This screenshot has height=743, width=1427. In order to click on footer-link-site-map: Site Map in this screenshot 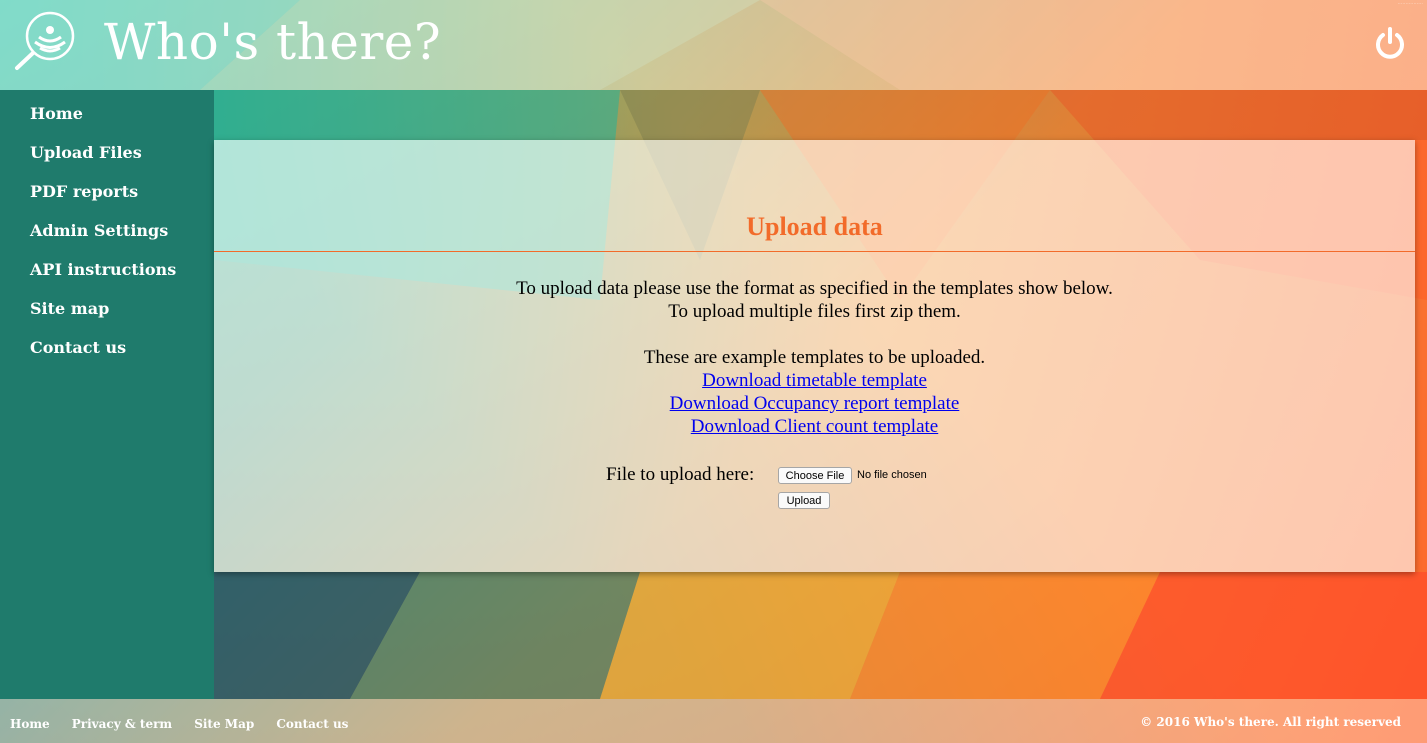, I will do `click(224, 724)`.